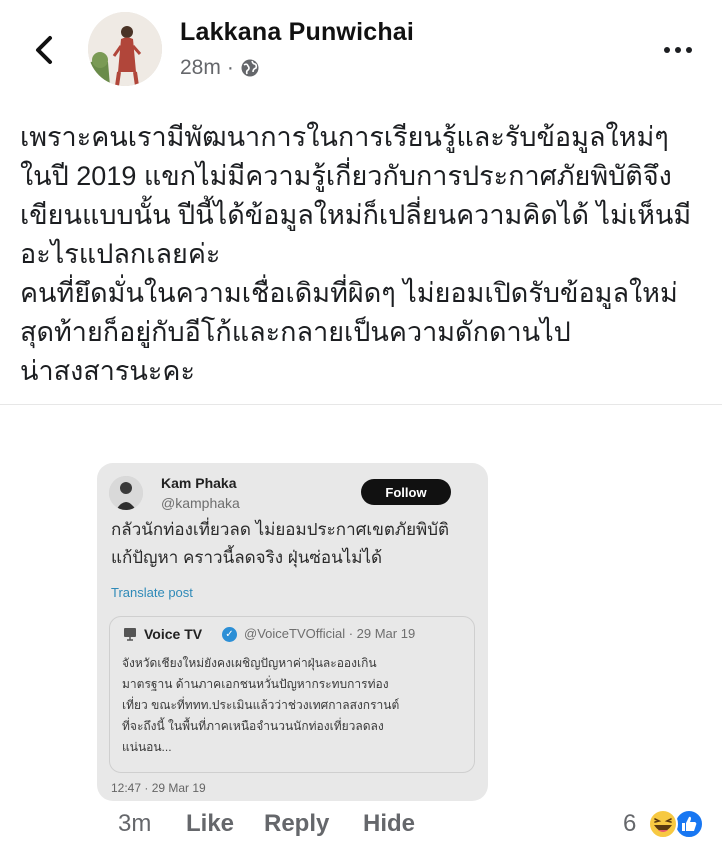  Describe the element at coordinates (158, 788) in the screenshot. I see `tweet-timestamp: 12:47 · 29 Mar 19` at that location.